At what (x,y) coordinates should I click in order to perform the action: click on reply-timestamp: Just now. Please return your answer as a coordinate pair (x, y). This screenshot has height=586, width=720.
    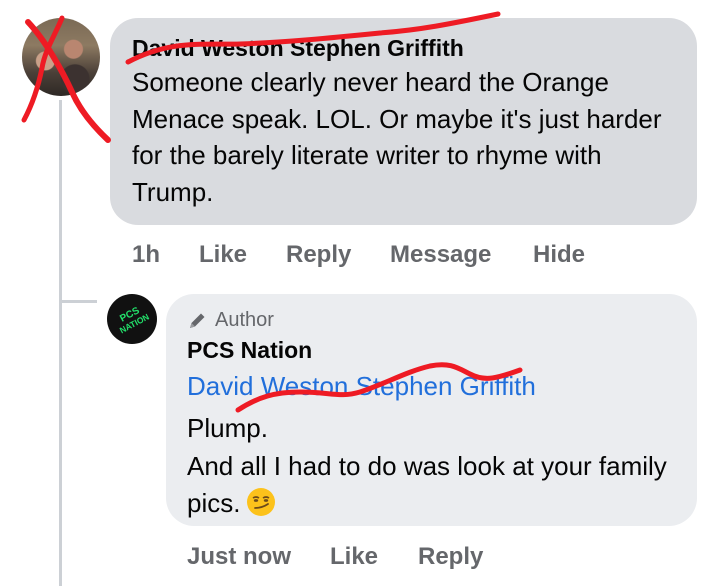
    Looking at the image, I should click on (239, 557).